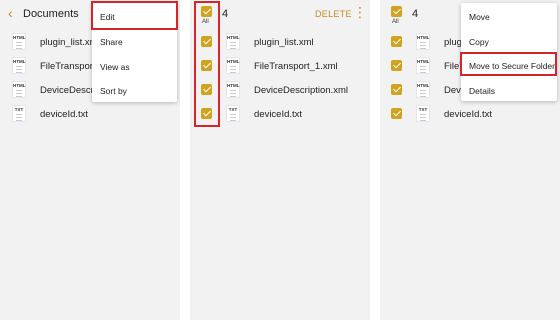 The width and height of the screenshot is (560, 320). Describe the element at coordinates (395, 22) in the screenshot. I see `select-all-label: All` at that location.